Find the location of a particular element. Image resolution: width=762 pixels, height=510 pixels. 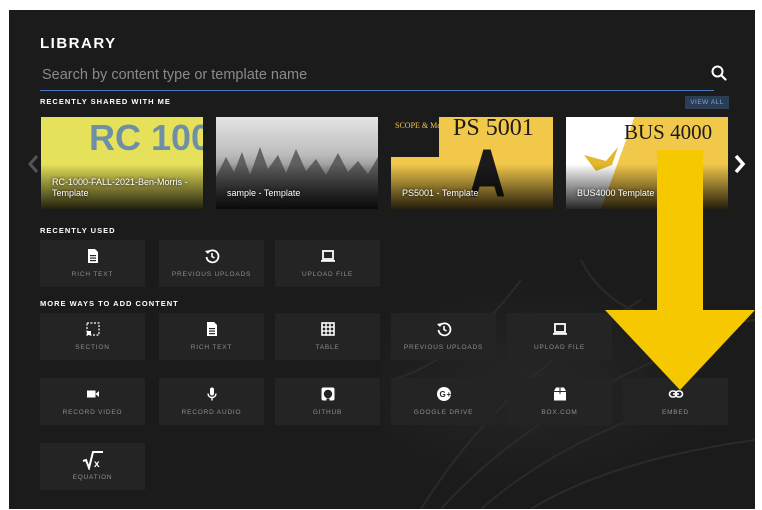

record-audio-tile: RECORD AUDIO is located at coordinates (211, 401).